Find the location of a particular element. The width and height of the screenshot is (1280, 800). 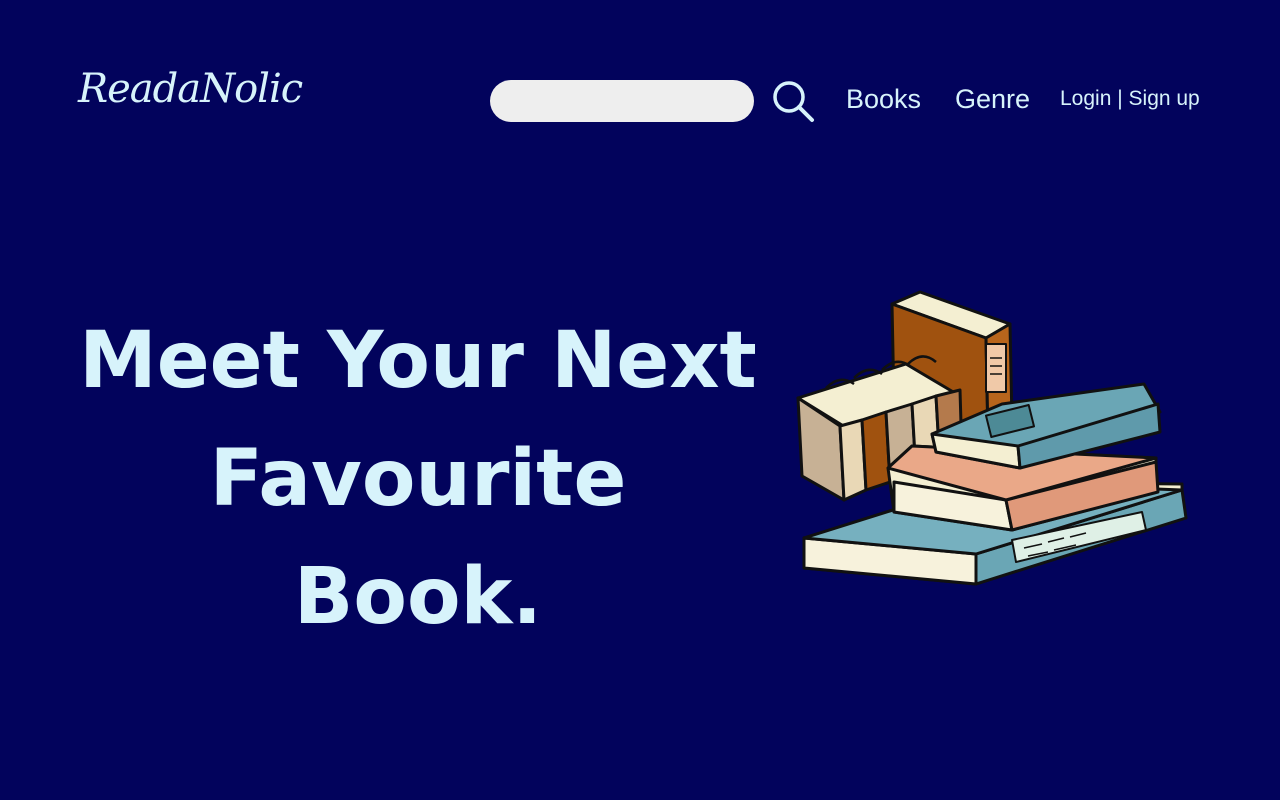

nav-books-link: Books is located at coordinates (883, 99).